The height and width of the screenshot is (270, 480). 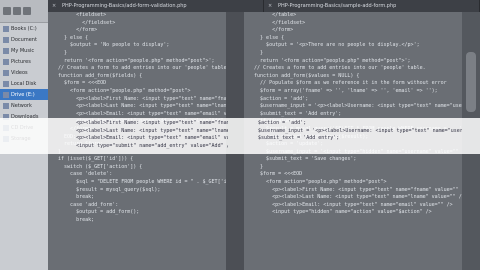 What do you see at coordinates (111, 45) in the screenshot?
I see `code-line: $output = 'No people to display';` at bounding box center [111, 45].